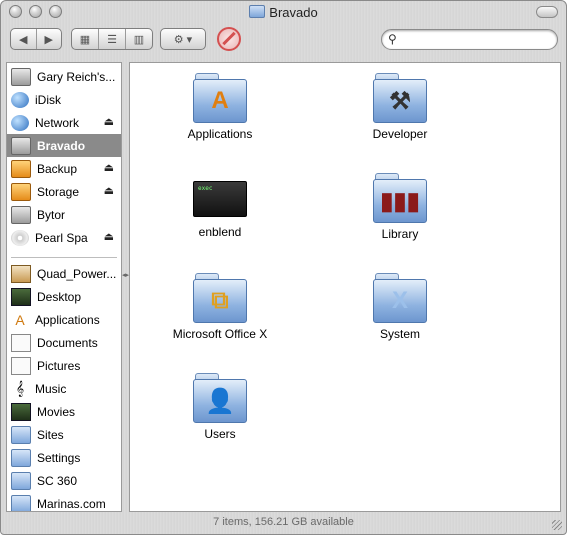 The width and height of the screenshot is (567, 535). I want to click on item-label: Library, so click(400, 234).